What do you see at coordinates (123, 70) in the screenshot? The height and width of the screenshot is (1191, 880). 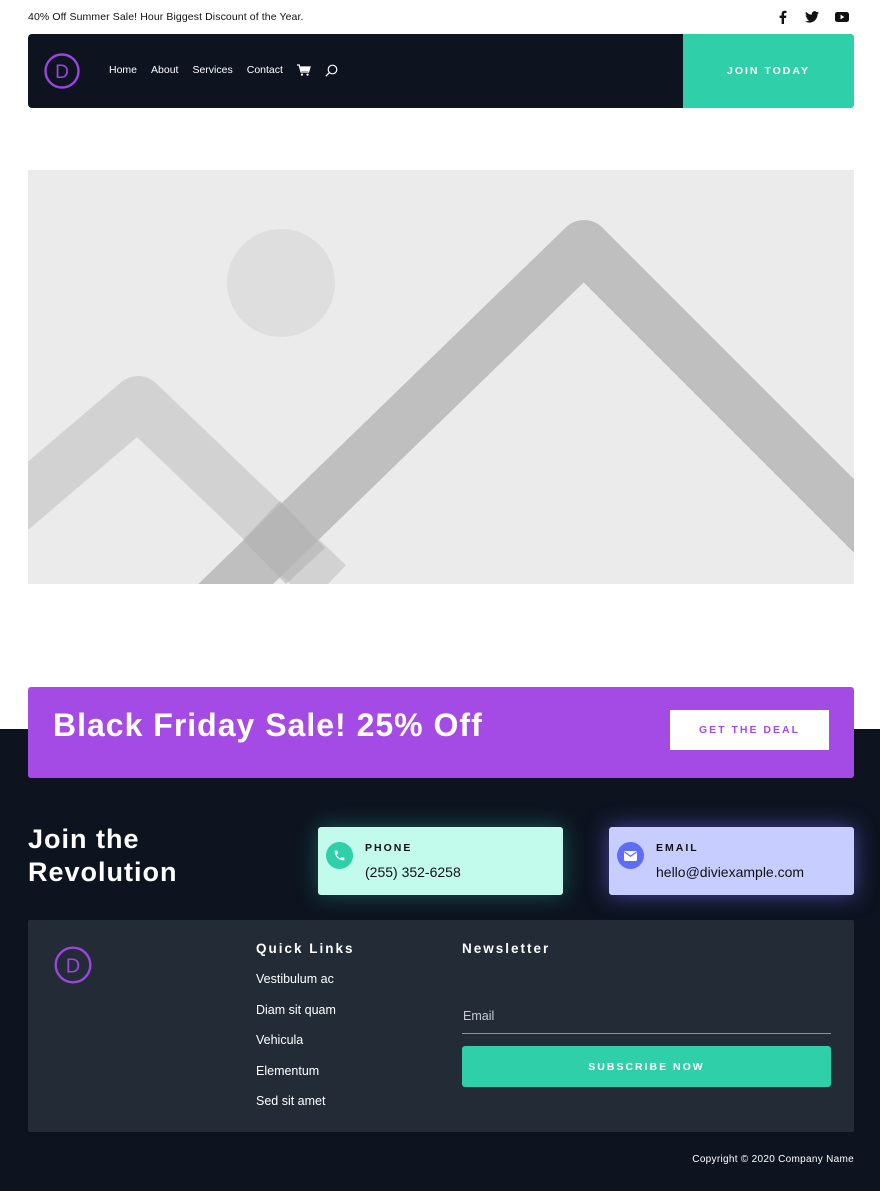 I see `nav-link-home: Home` at bounding box center [123, 70].